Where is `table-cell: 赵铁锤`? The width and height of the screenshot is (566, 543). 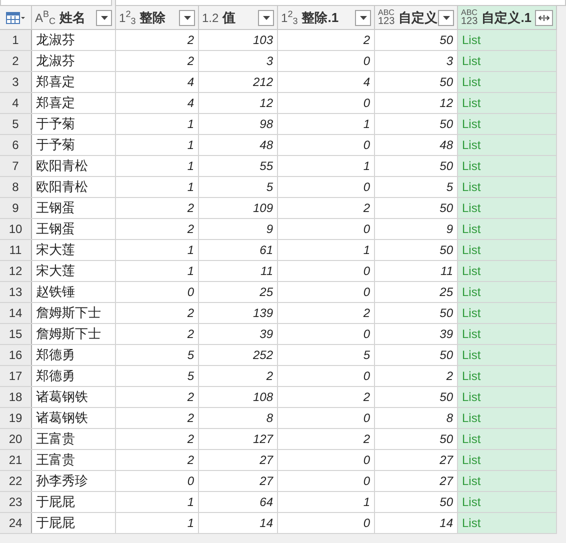
table-cell: 赵铁锤 is located at coordinates (74, 292).